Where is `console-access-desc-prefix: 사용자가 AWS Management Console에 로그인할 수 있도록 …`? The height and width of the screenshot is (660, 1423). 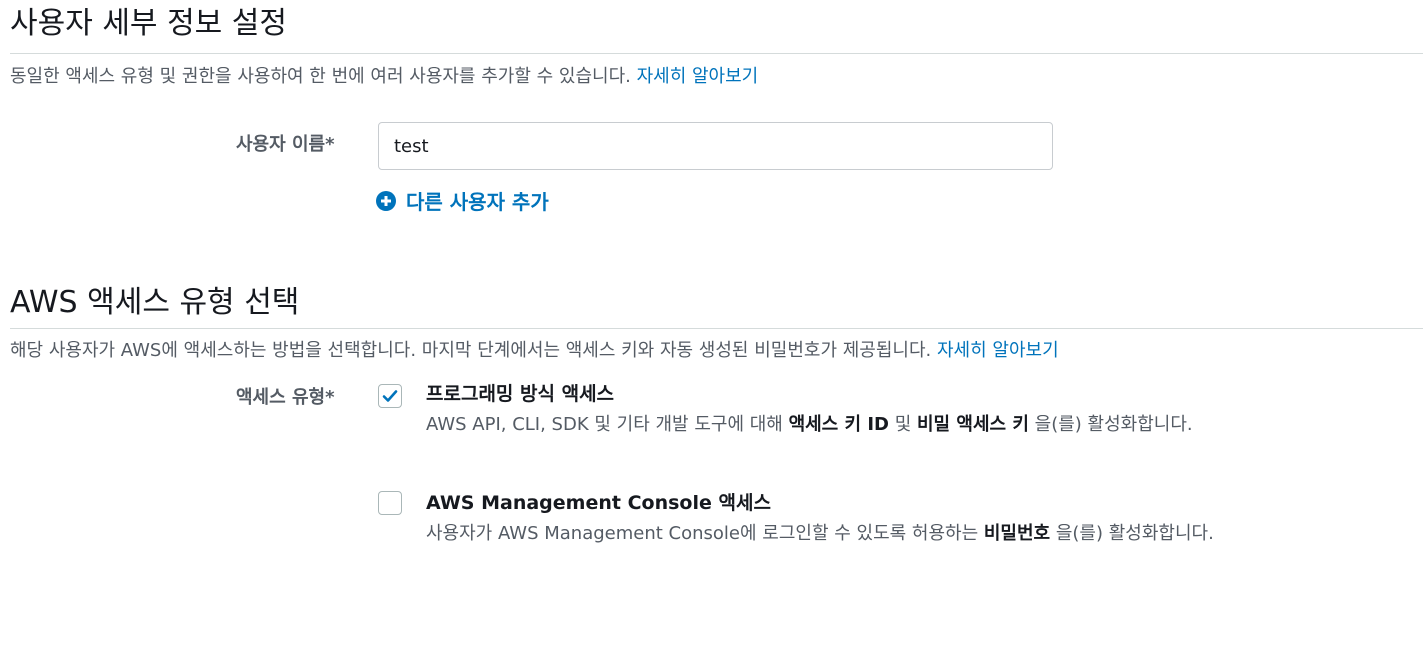
console-access-desc-prefix: 사용자가 AWS Management Console에 로그인할 수 있도록 … is located at coordinates (705, 533).